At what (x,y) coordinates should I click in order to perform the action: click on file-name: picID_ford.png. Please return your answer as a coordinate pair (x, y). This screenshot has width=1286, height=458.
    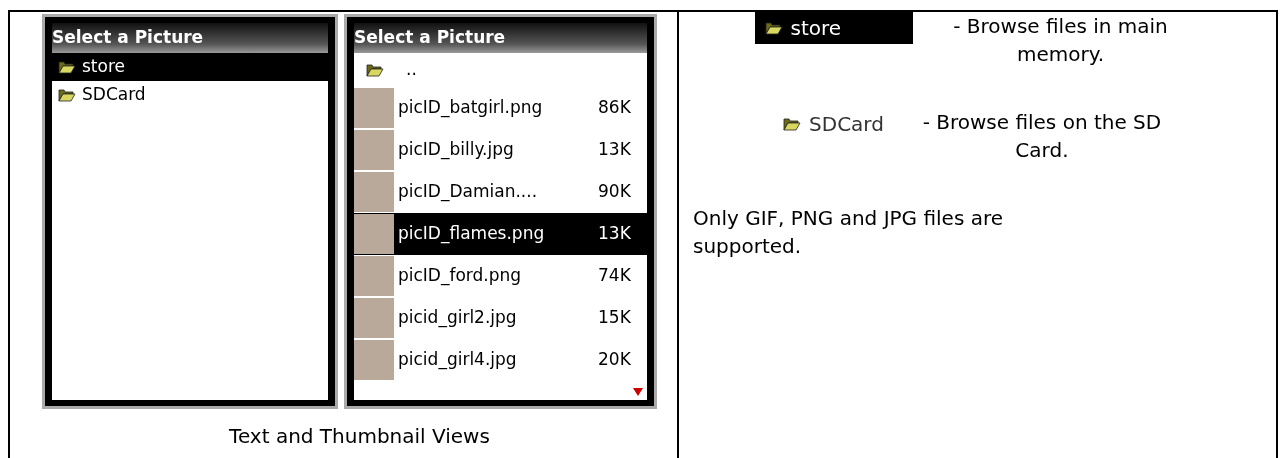
    Looking at the image, I should click on (460, 276).